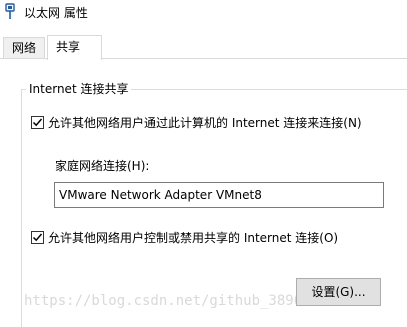  Describe the element at coordinates (205, 123) in the screenshot. I see `allow-sharing-label: 允许其他网络用户通过此计算机的 Internet 连接来连接(N)` at that location.